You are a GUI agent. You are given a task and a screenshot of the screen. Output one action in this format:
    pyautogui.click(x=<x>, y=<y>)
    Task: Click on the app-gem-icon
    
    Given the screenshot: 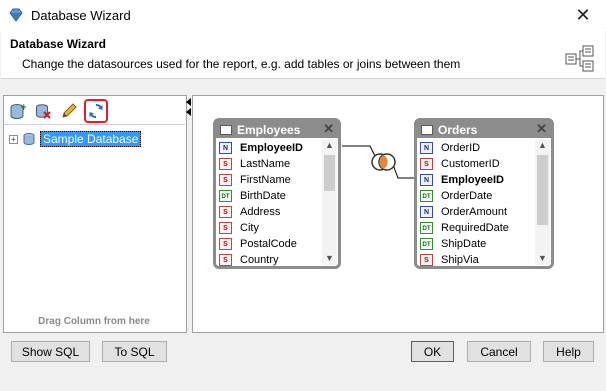 What is the action you would take?
    pyautogui.click(x=16, y=15)
    